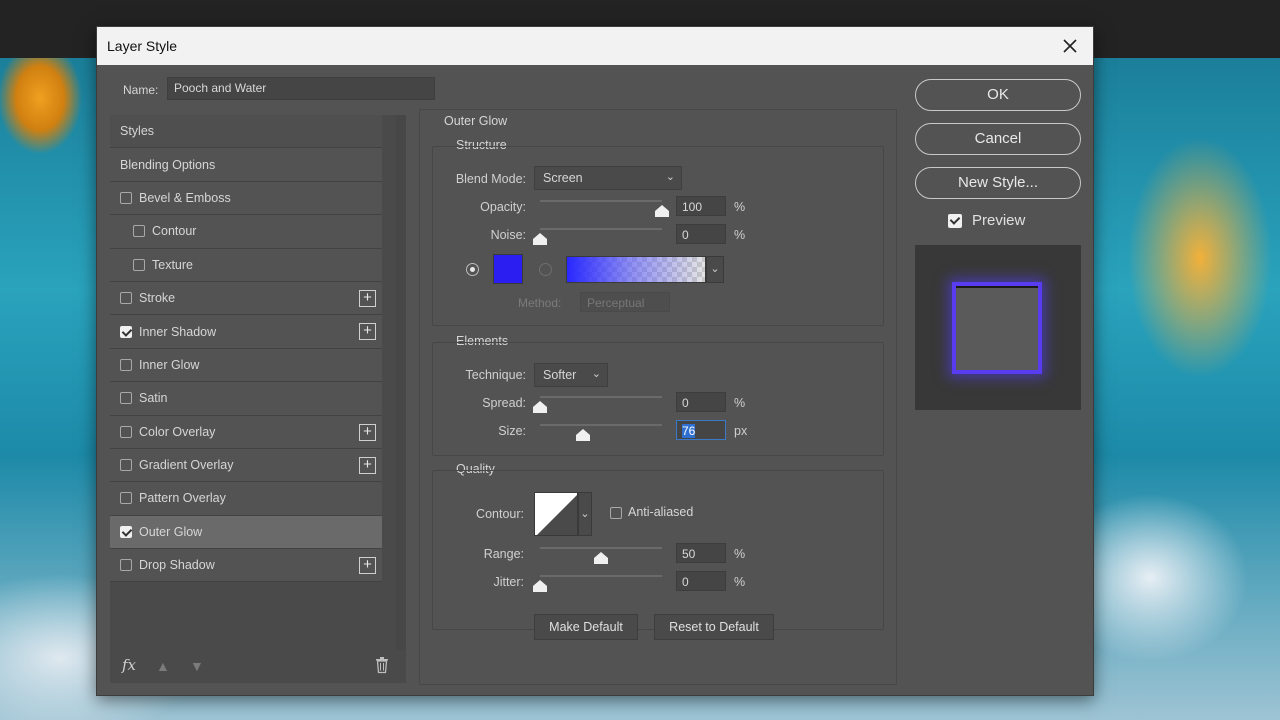 Image resolution: width=1280 pixels, height=720 pixels. What do you see at coordinates (126, 298) in the screenshot?
I see `stroke-checkbox` at bounding box center [126, 298].